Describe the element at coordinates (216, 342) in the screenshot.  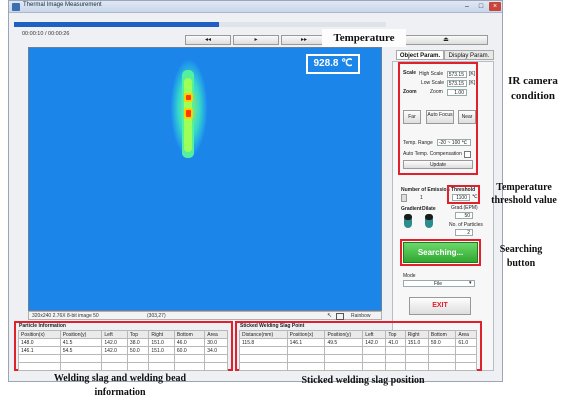
I see `table-cell: 30.0` at that location.